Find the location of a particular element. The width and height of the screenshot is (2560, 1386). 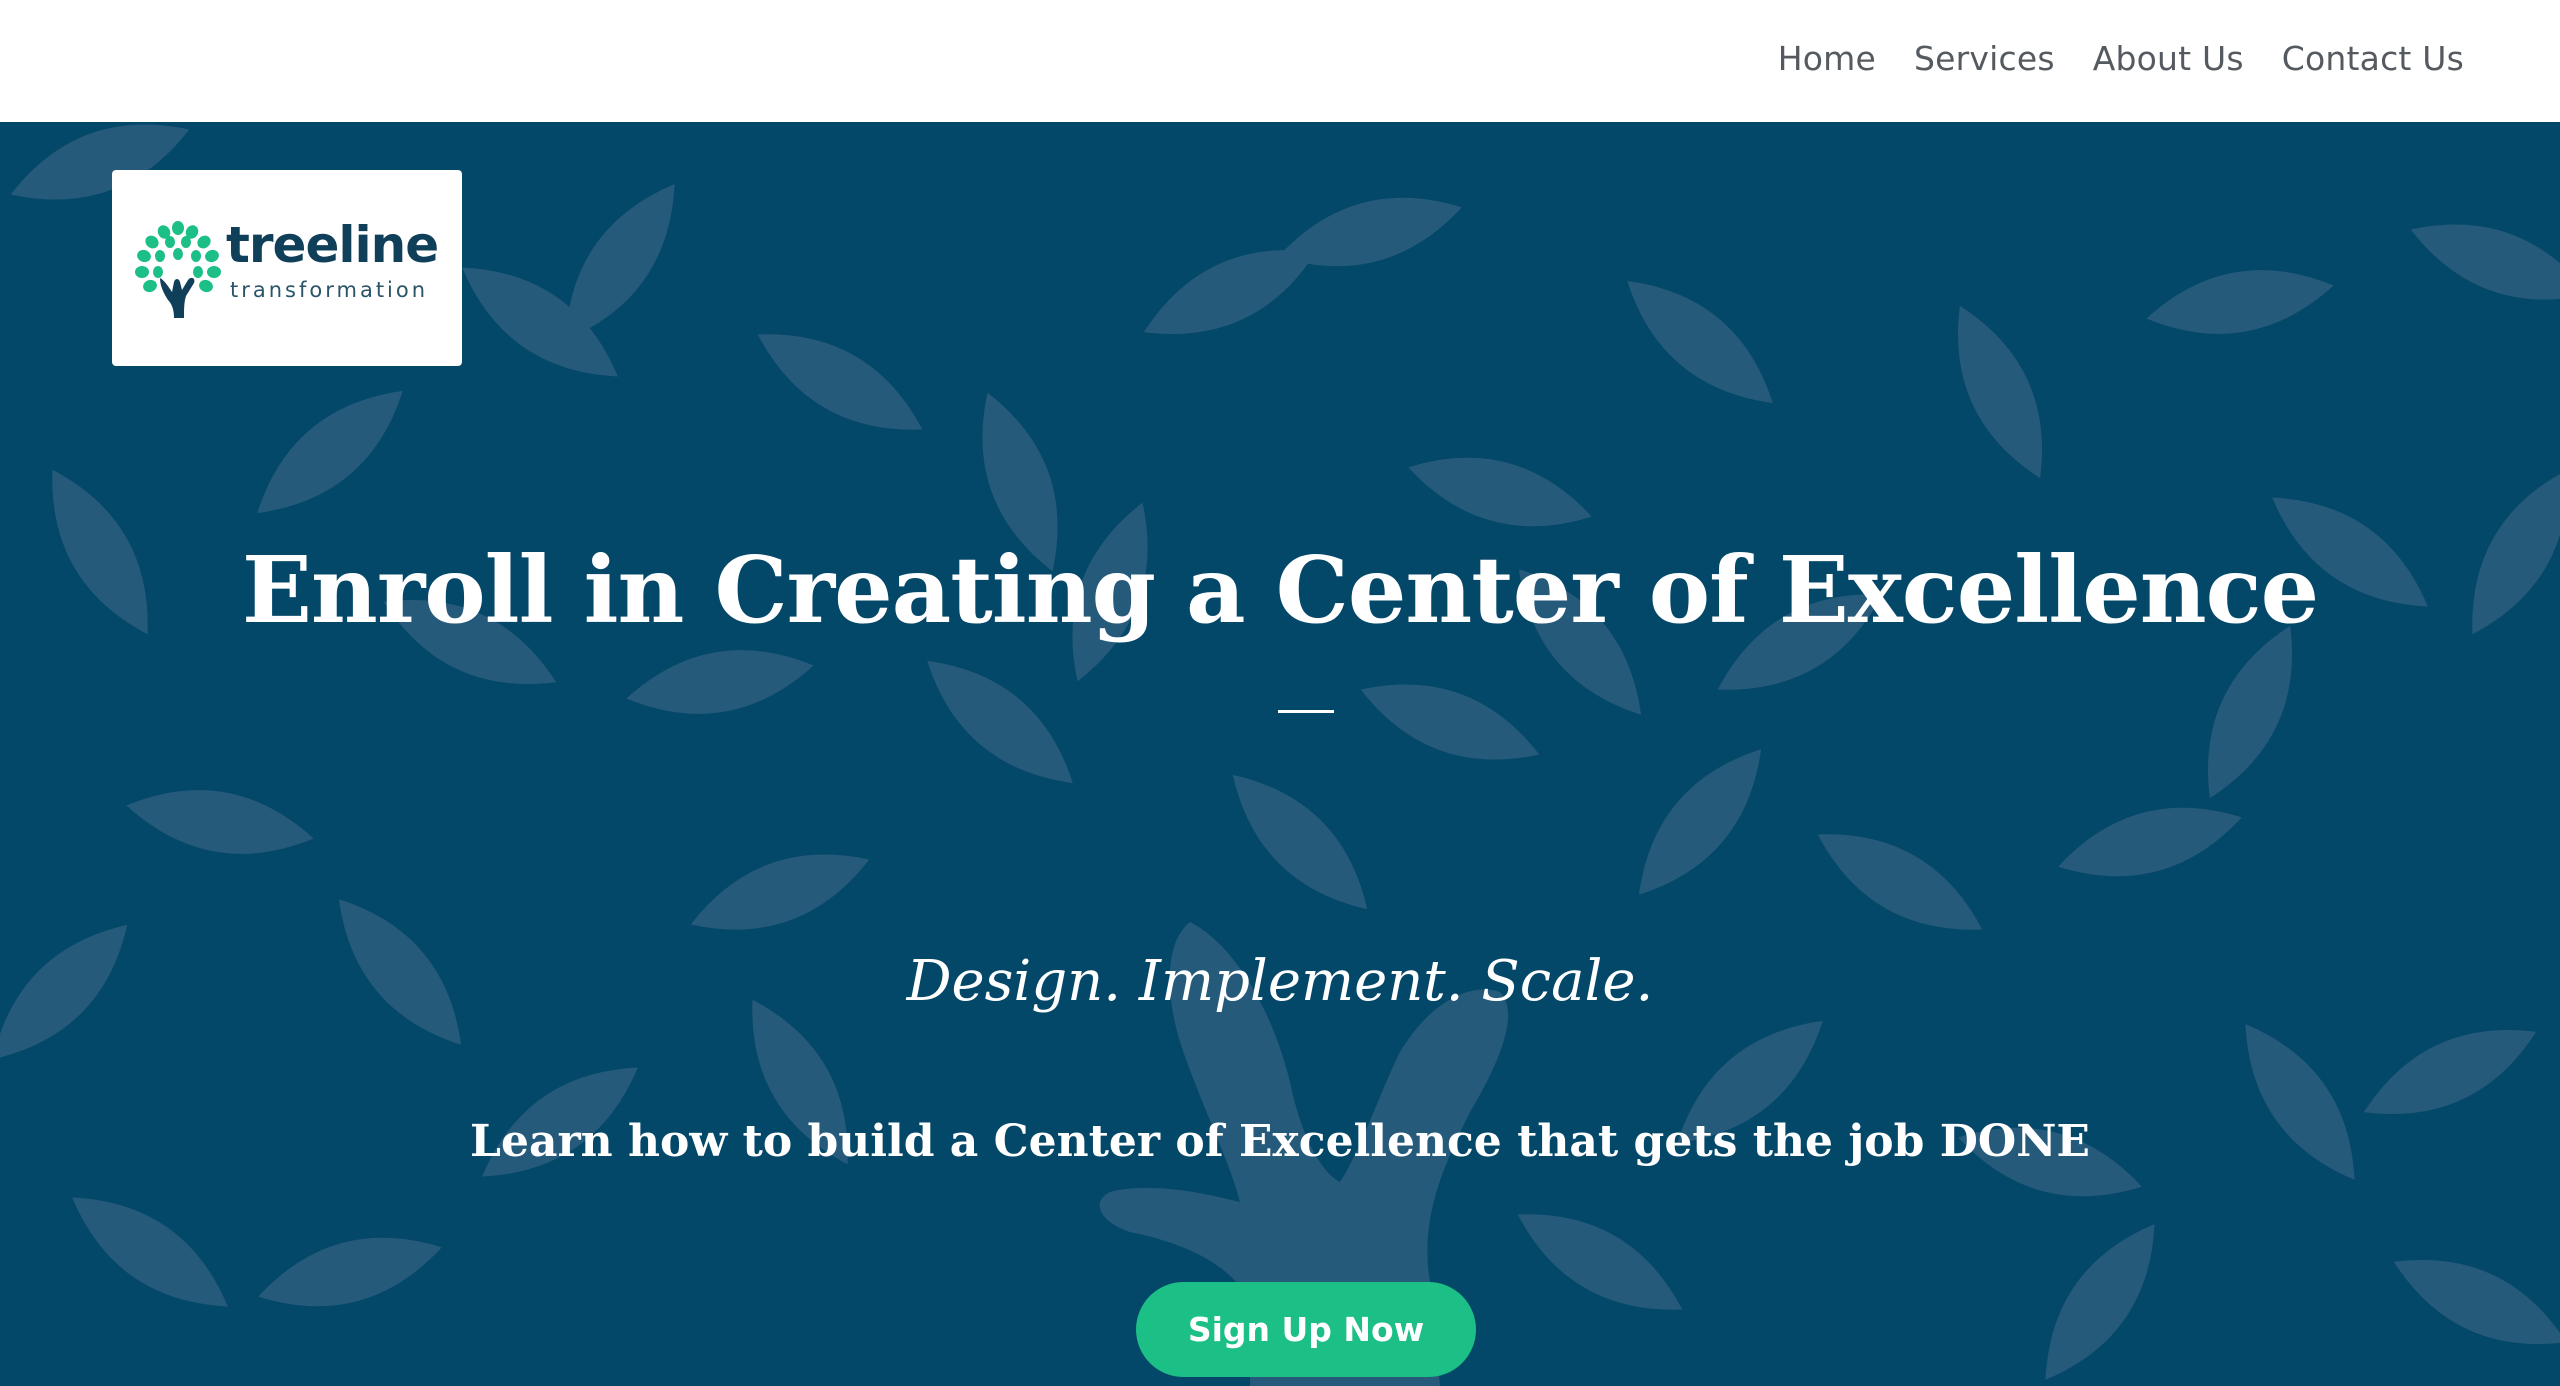

hero-divider is located at coordinates (1306, 711).